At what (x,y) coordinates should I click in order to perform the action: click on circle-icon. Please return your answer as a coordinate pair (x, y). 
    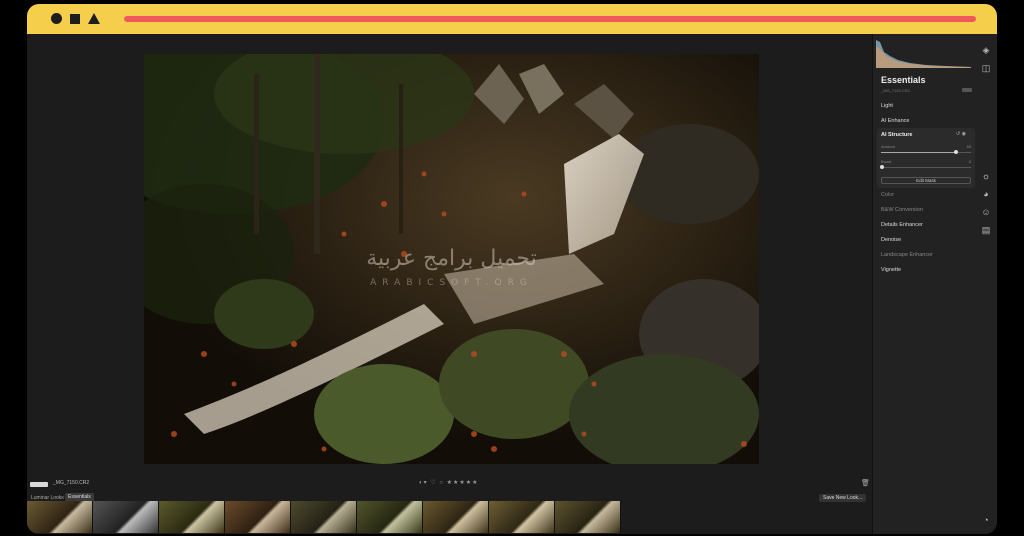
    Looking at the image, I should click on (56, 18).